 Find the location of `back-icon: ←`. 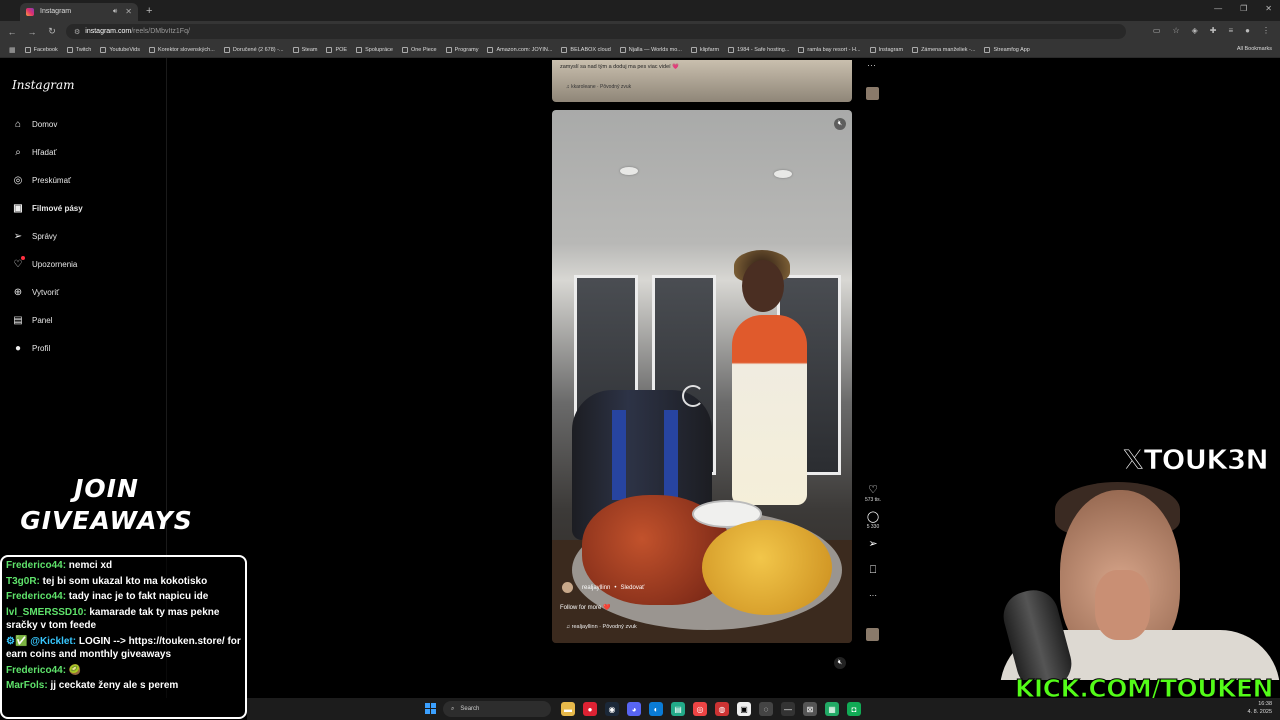

back-icon: ← is located at coordinates (12, 32).